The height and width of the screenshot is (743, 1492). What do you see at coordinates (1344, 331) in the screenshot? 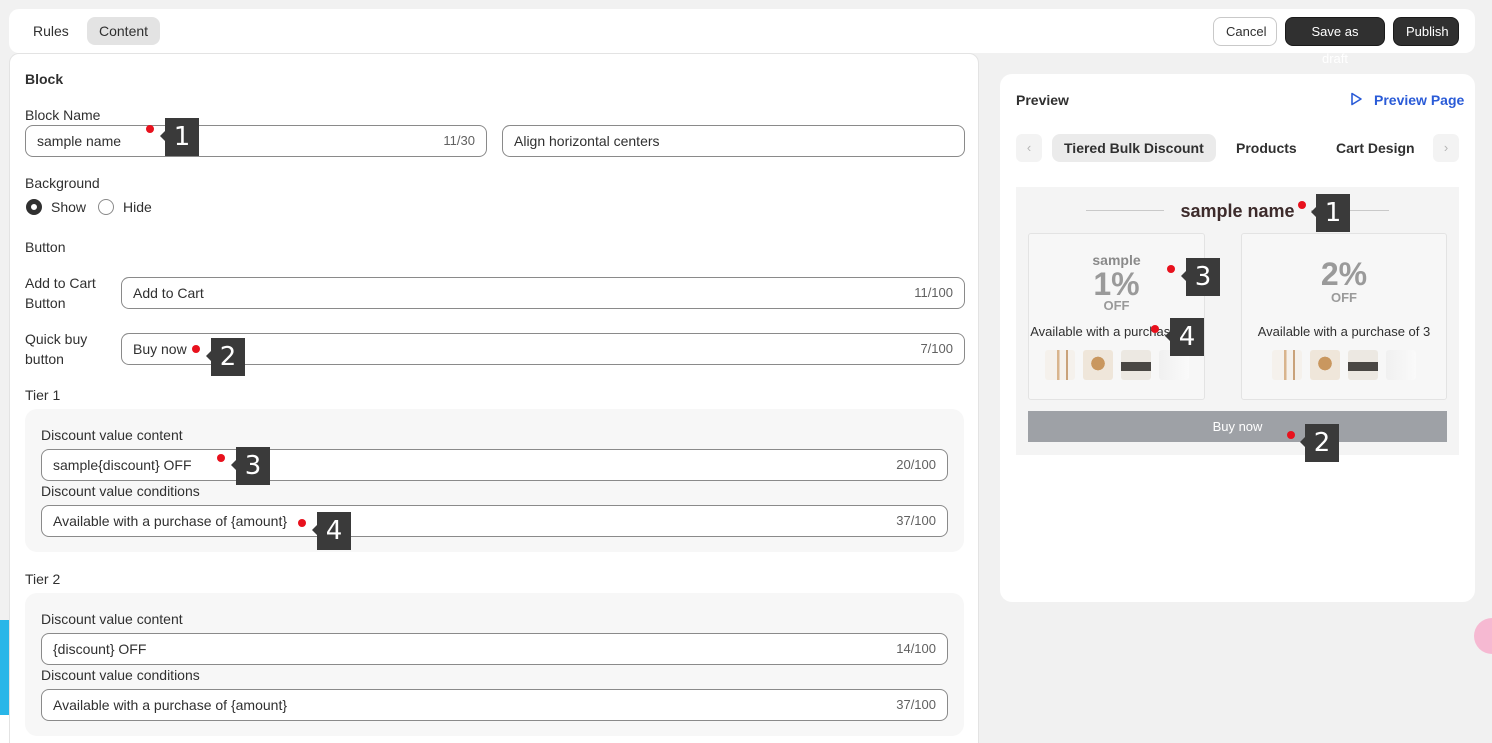
I see `tier2-preview-condition: Available with a purchase of 3` at bounding box center [1344, 331].